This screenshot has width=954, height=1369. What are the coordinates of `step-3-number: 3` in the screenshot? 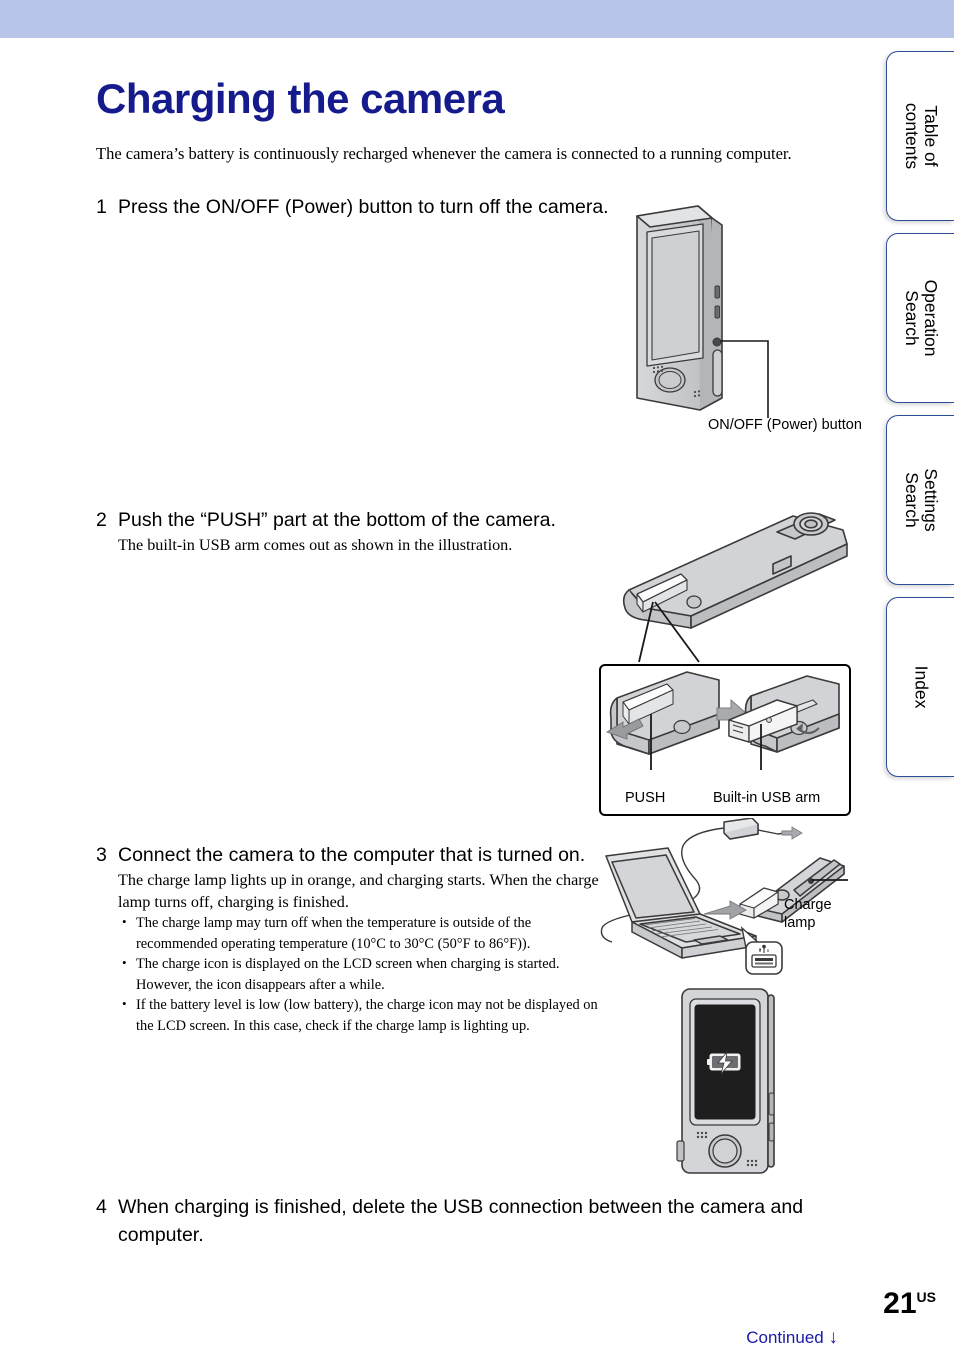 It's located at (101, 855).